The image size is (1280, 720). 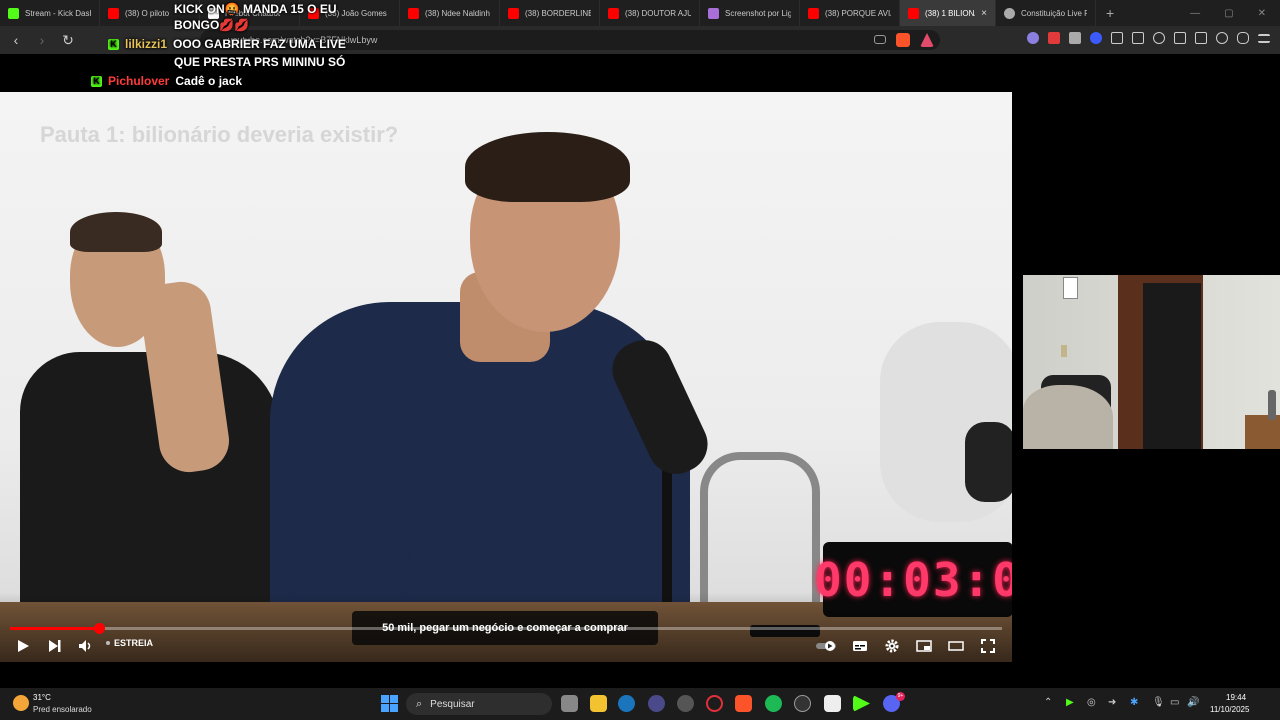 I want to click on close-tab-icon: ×, so click(x=984, y=13).